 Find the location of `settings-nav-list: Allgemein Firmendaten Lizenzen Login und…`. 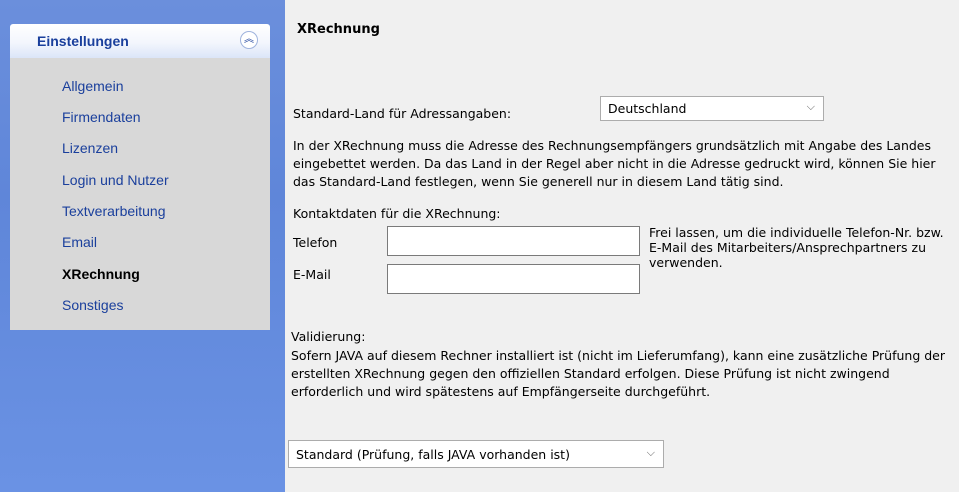

settings-nav-list: Allgemein Firmendaten Lizenzen Login und… is located at coordinates (140, 194).